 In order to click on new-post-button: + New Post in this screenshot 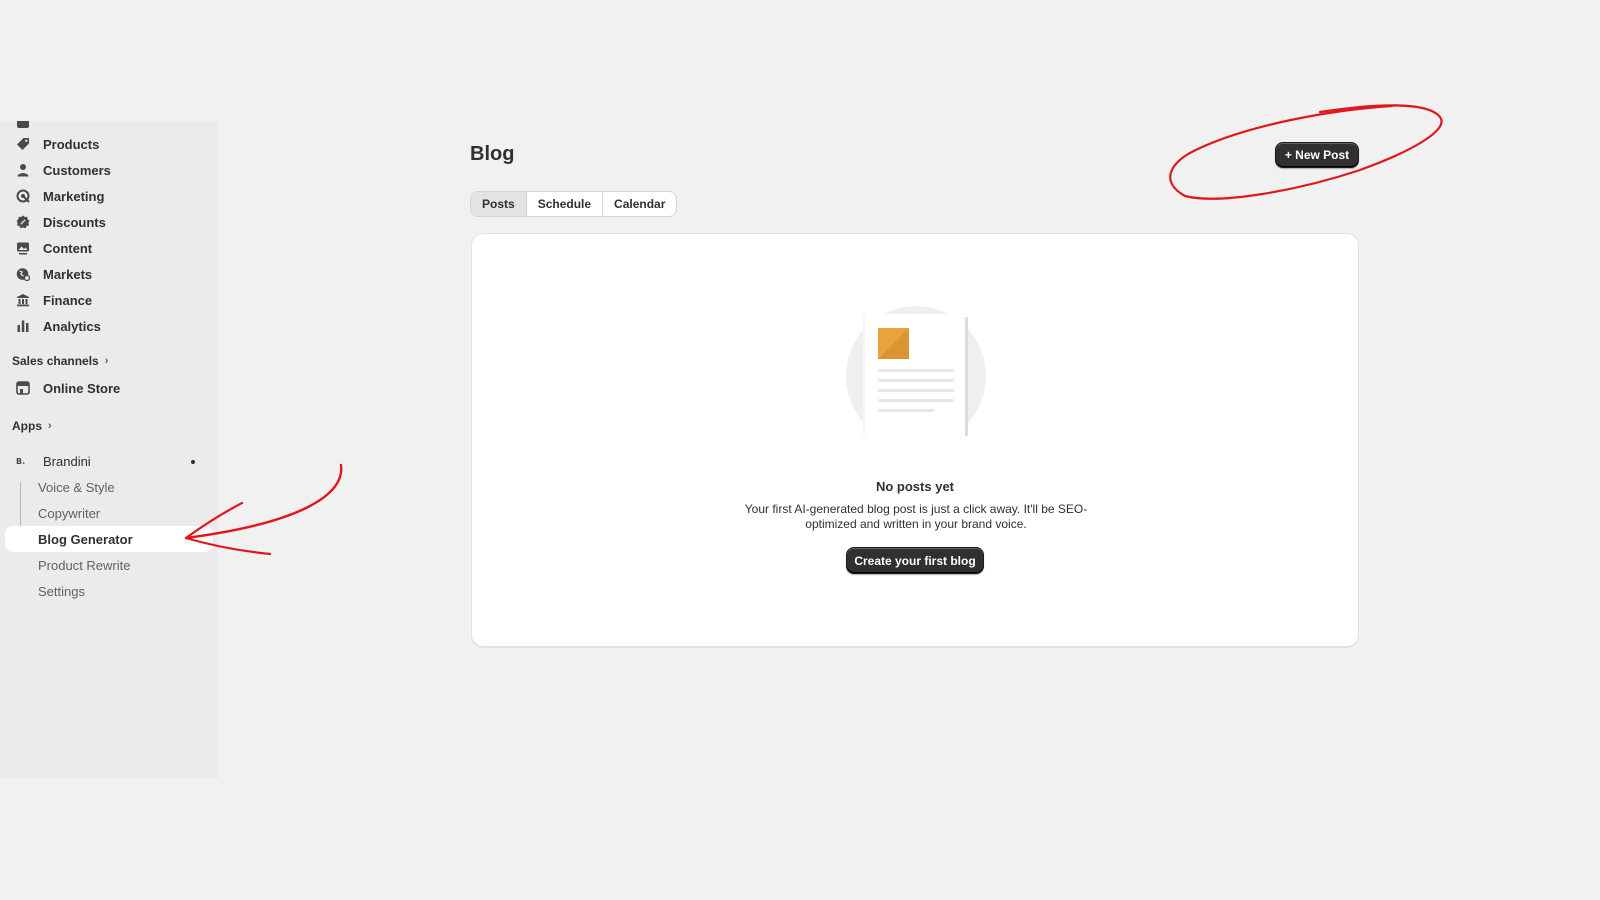, I will do `click(1317, 155)`.